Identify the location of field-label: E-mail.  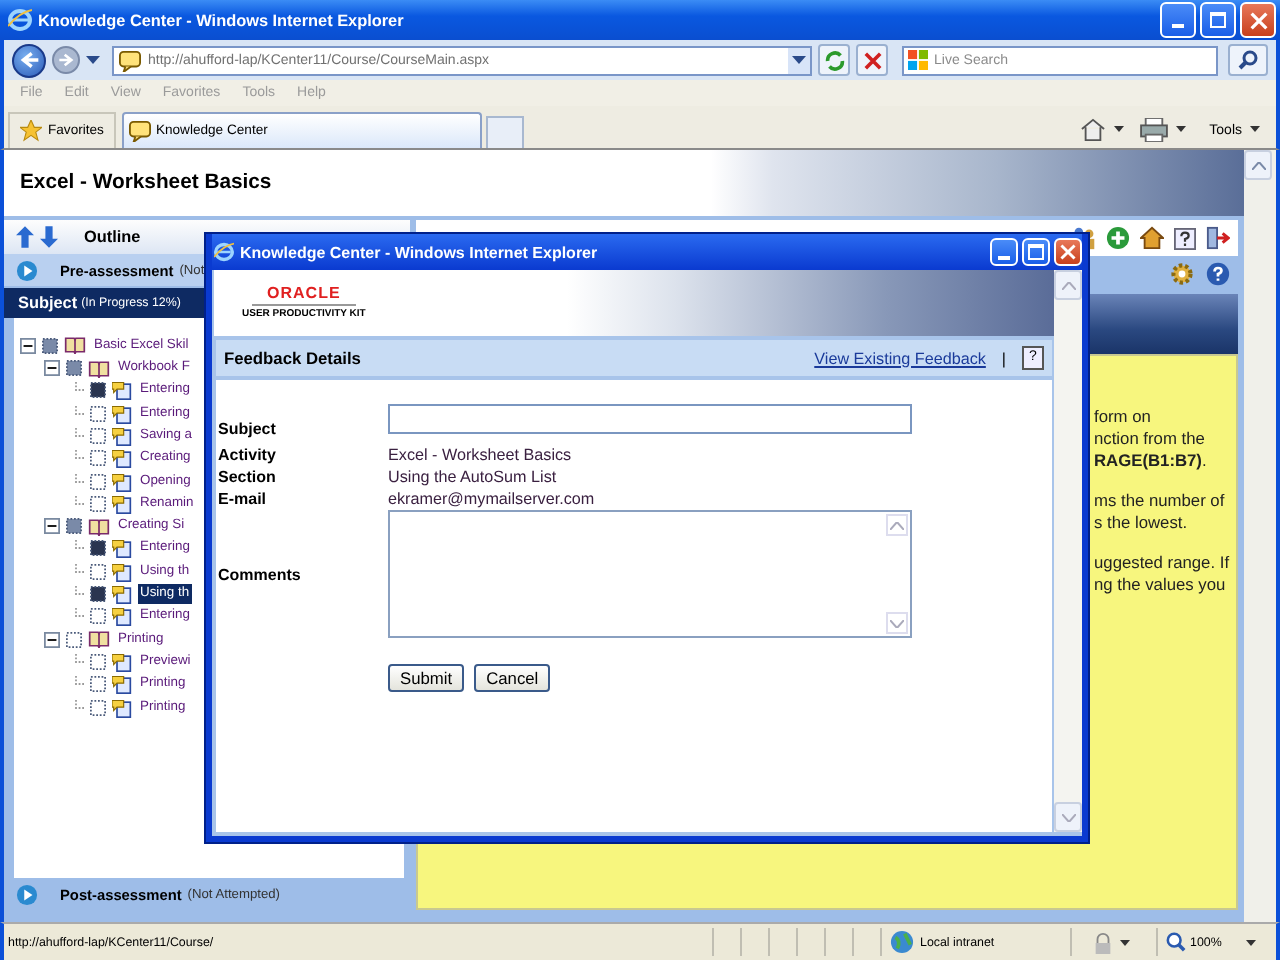
(243, 499).